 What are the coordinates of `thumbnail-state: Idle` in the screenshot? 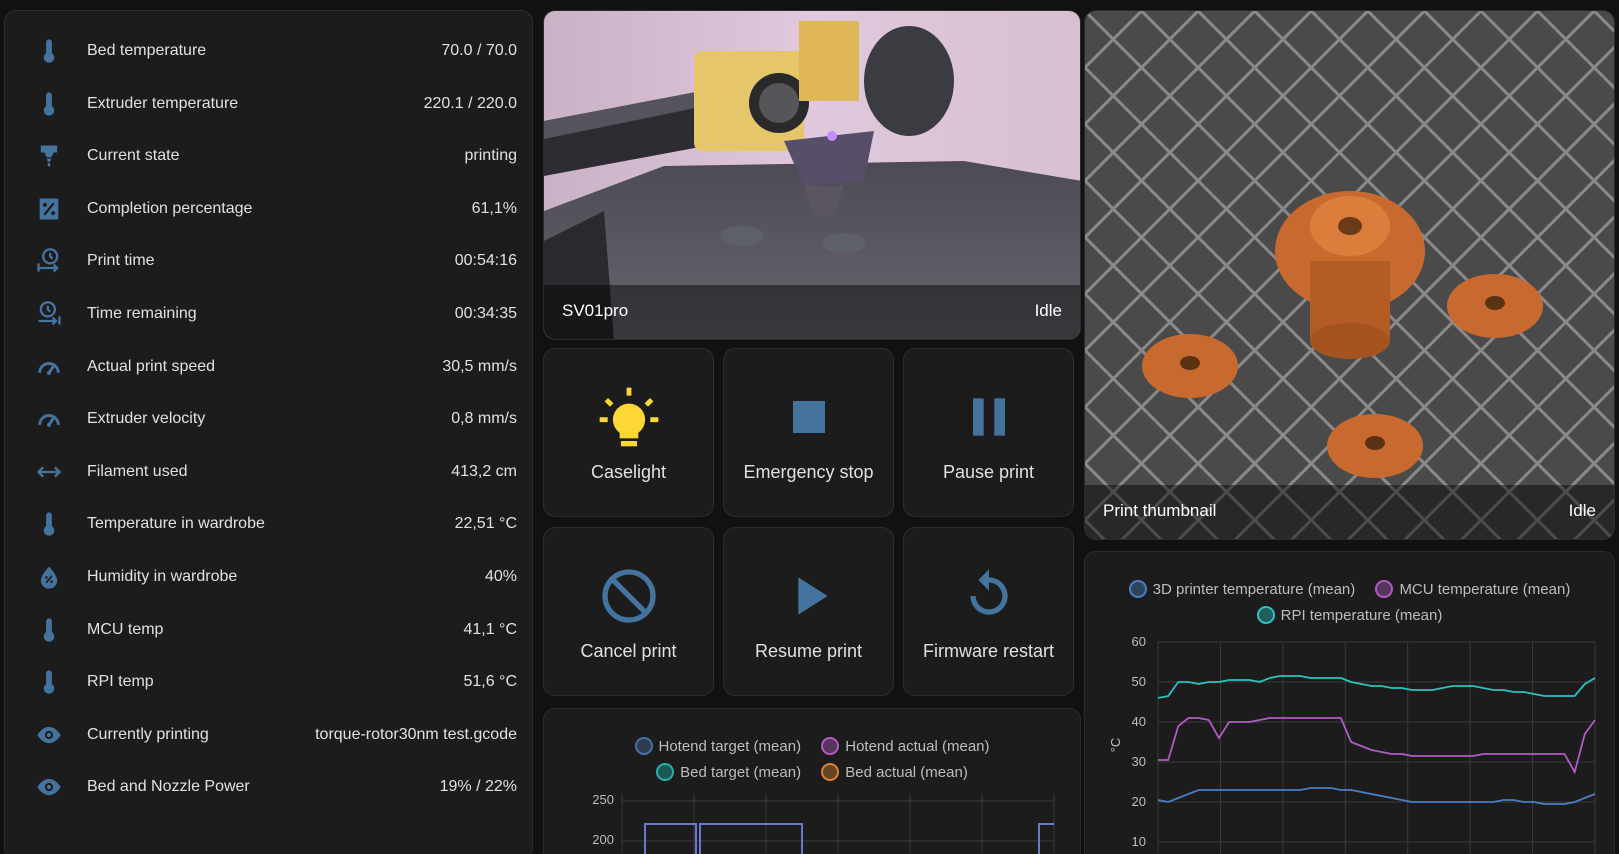 It's located at (1582, 510).